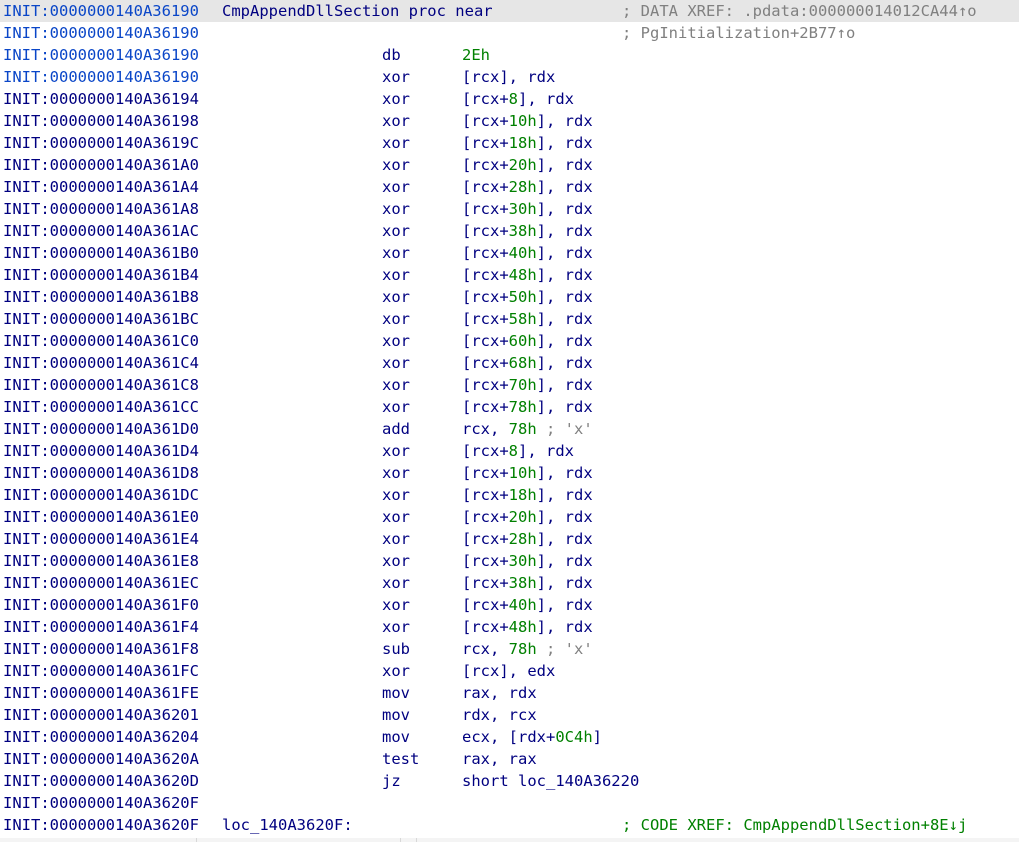 Image resolution: width=1019 pixels, height=842 pixels. I want to click on operand-number: 20h, so click(523, 517).